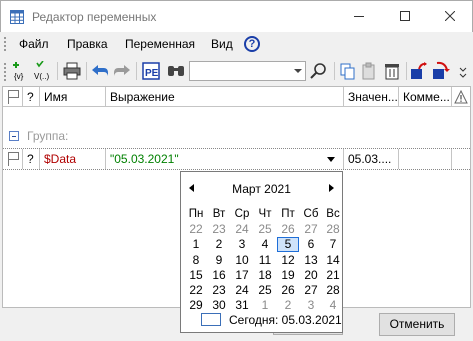 This screenshot has height=341, width=473. I want to click on search-combo, so click(247, 71).